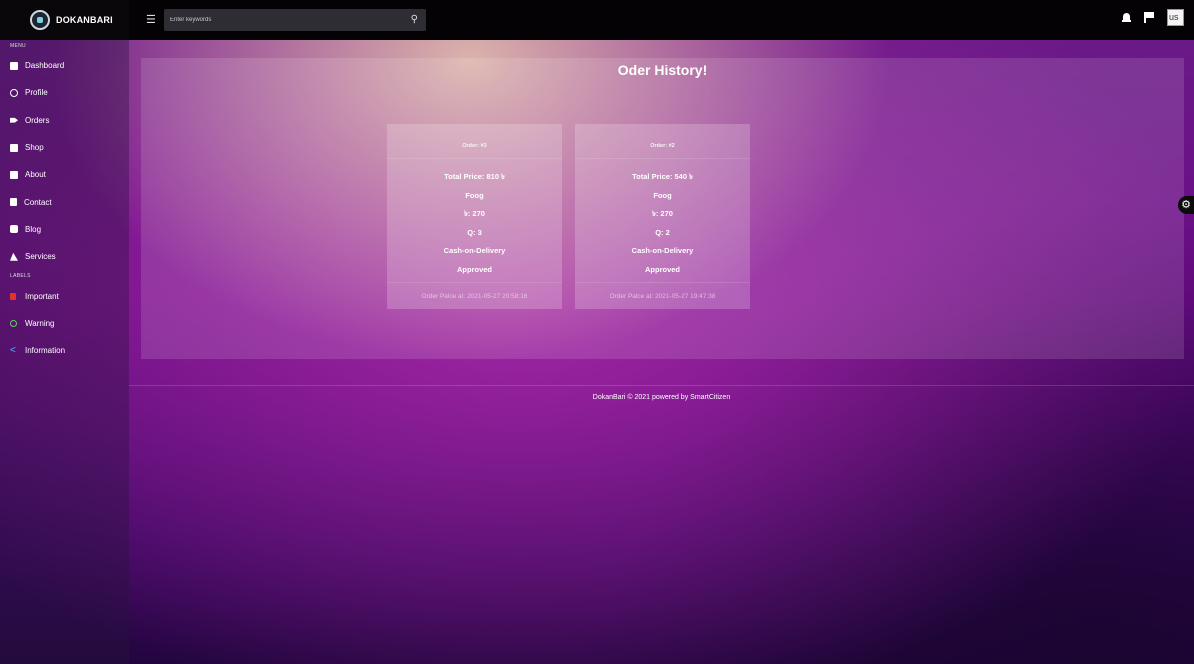 The height and width of the screenshot is (664, 1194). I want to click on label-item-important: Important, so click(64, 295).